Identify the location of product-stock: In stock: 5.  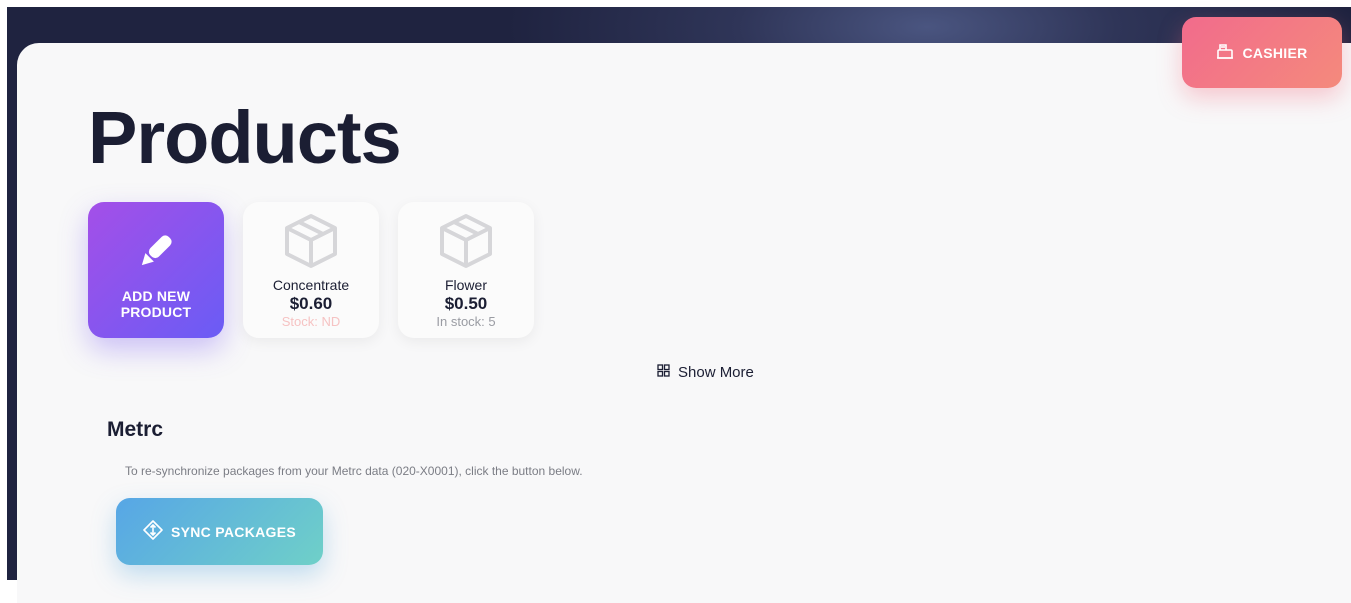
(466, 321).